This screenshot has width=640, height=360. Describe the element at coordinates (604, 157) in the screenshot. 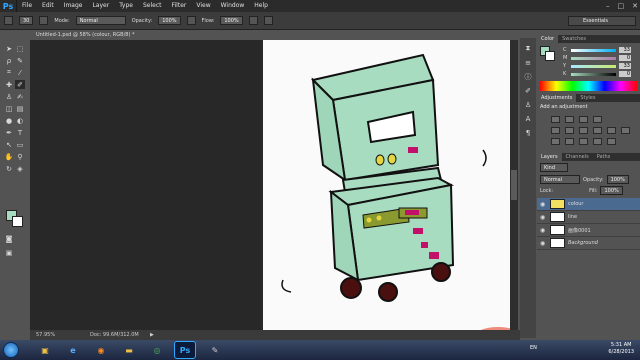

I see `tab-paths: Paths` at that location.